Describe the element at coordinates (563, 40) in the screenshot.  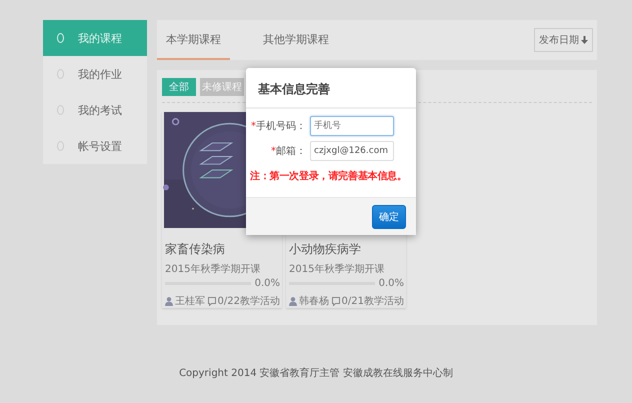
I see `sort-button: 发布日期` at that location.